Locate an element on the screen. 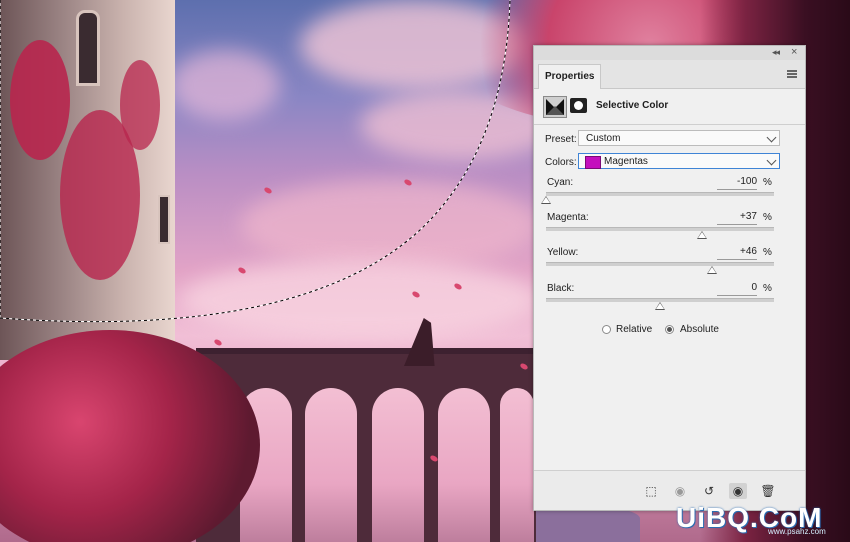 This screenshot has height=542, width=850. divider is located at coordinates (669, 124).